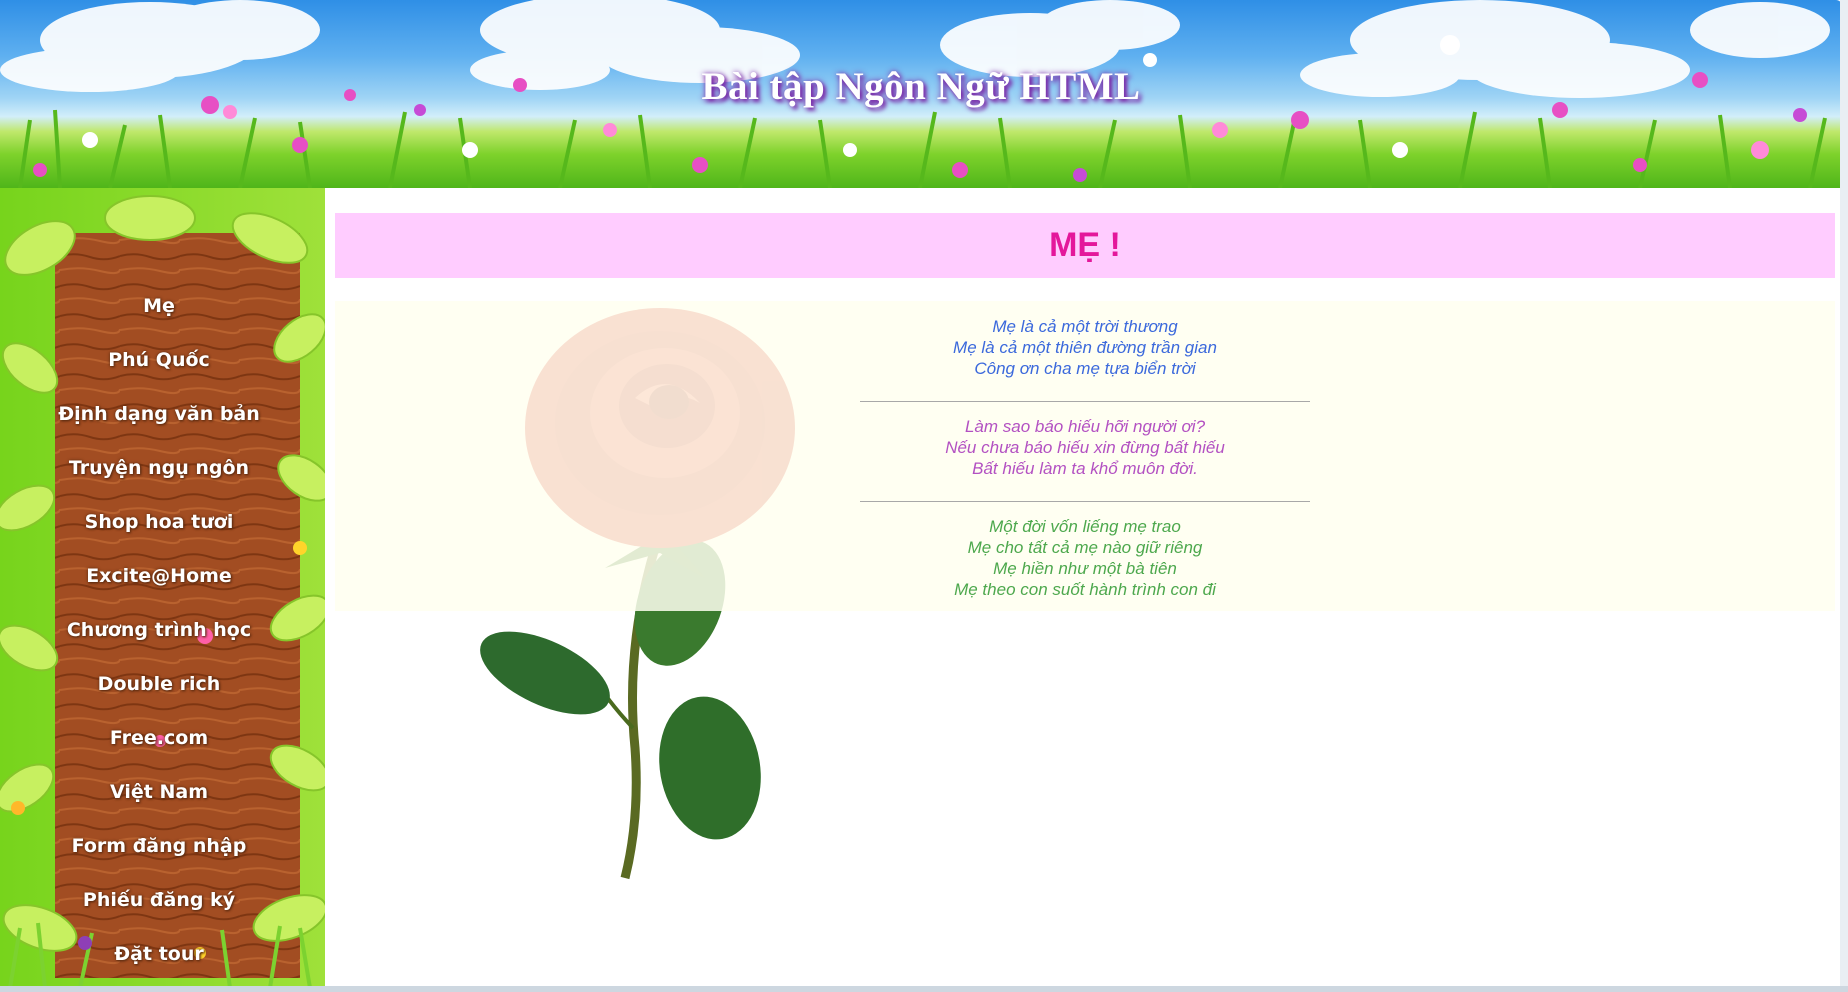 The height and width of the screenshot is (992, 1848). Describe the element at coordinates (159, 576) in the screenshot. I see `nav-item-excite-home: Excite@Home` at that location.